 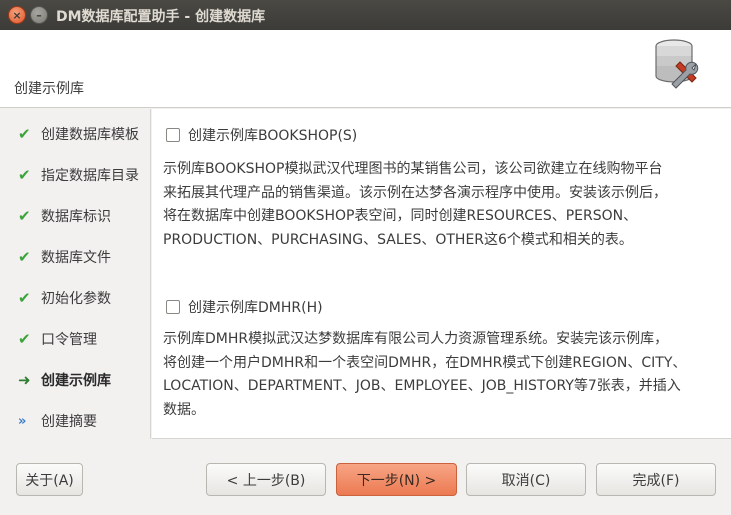 I want to click on sidebar-item-sample-db: ➜ 创建示例库, so click(x=64, y=380).